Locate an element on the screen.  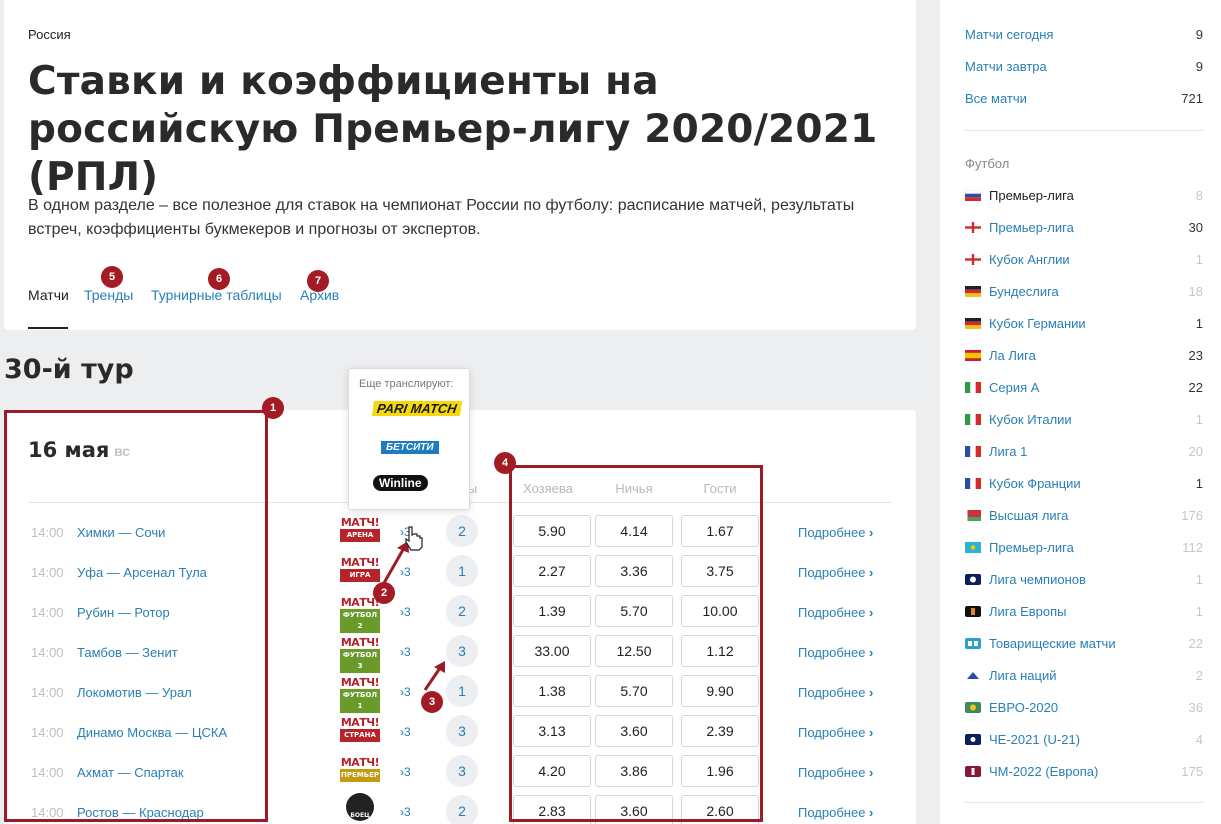
betcity-logo: БЕТСИТИ is located at coordinates (410, 447).